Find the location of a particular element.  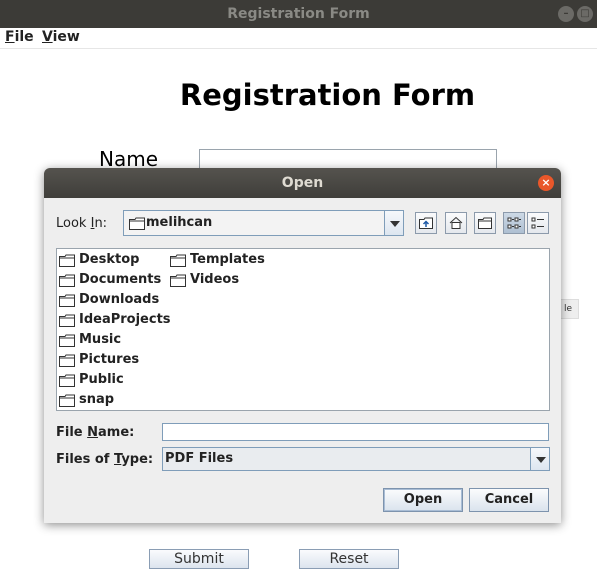

file-list-item-label: Desktop is located at coordinates (109, 259).